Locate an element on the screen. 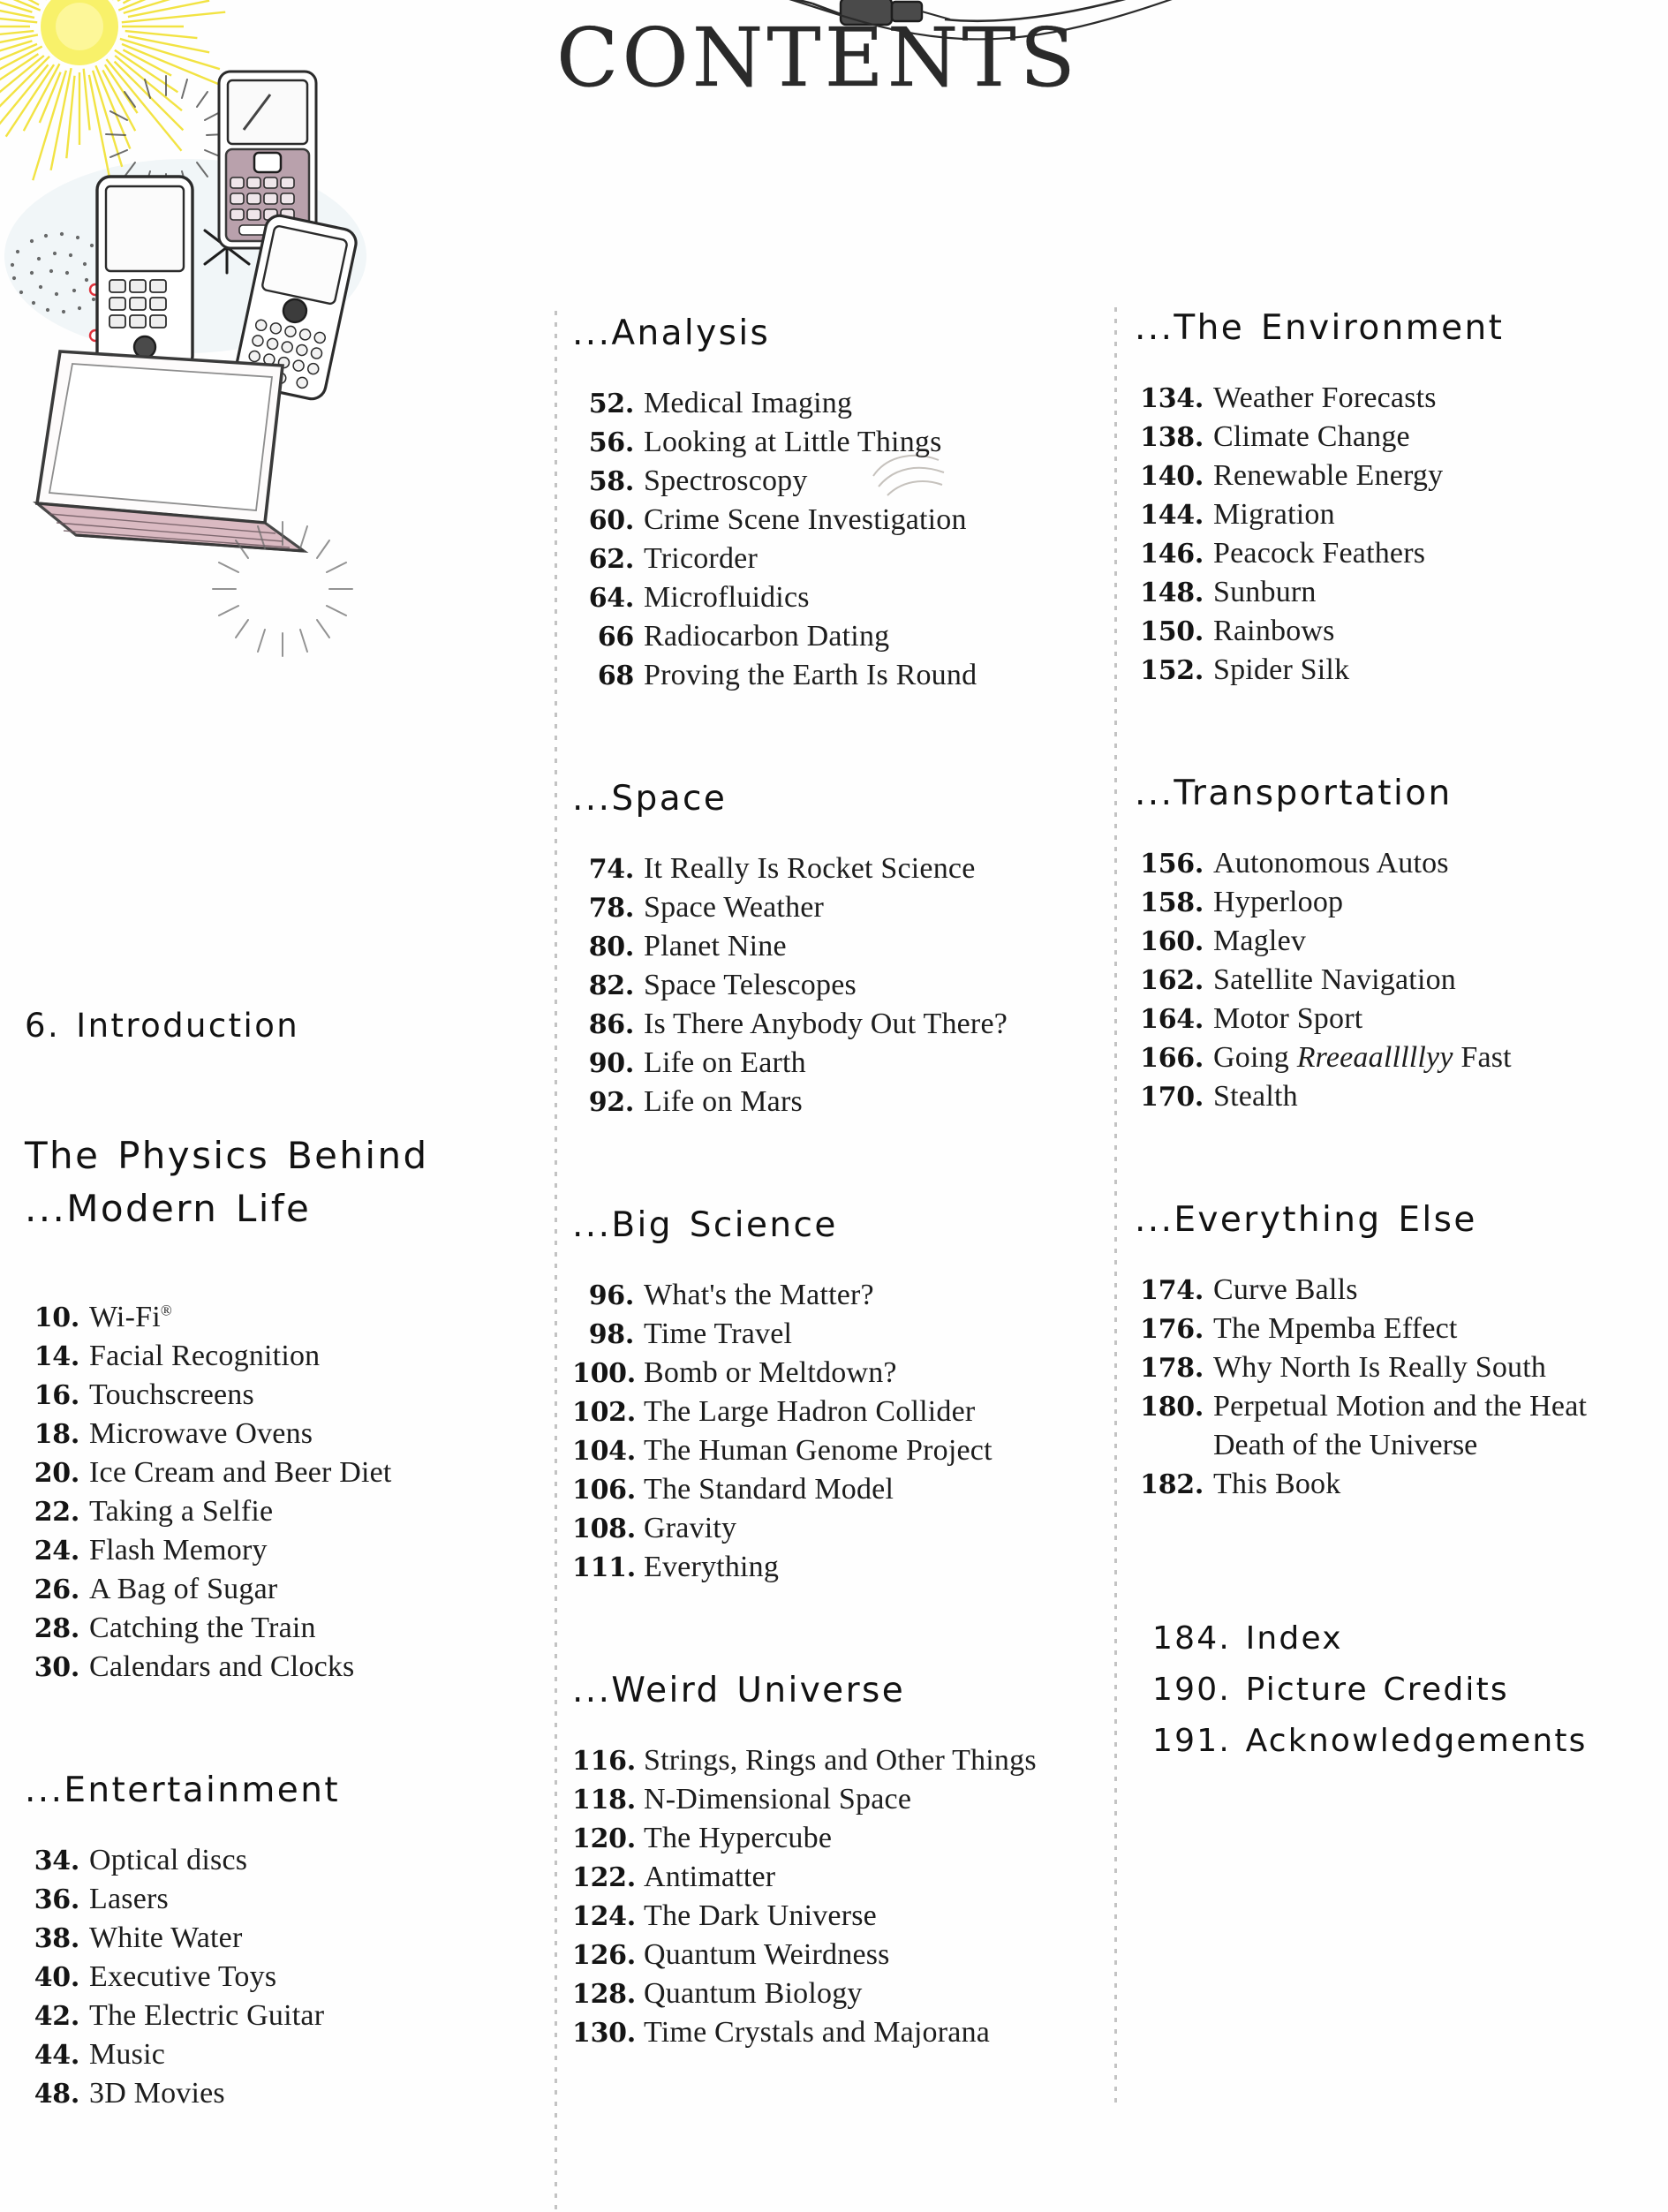 The image size is (1668, 2212). toc-entry: 62. Tricorder is located at coordinates (837, 559).